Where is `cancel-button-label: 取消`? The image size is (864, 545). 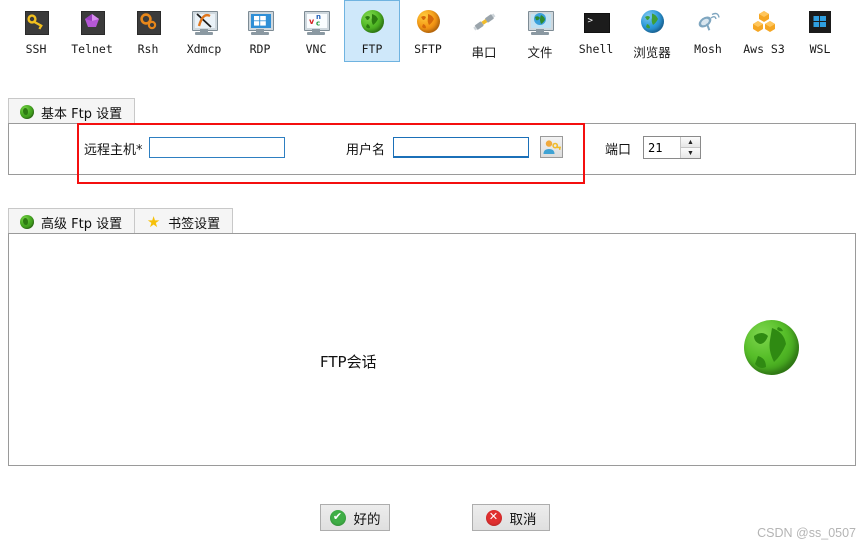
cancel-button-label: 取消 is located at coordinates (523, 519).